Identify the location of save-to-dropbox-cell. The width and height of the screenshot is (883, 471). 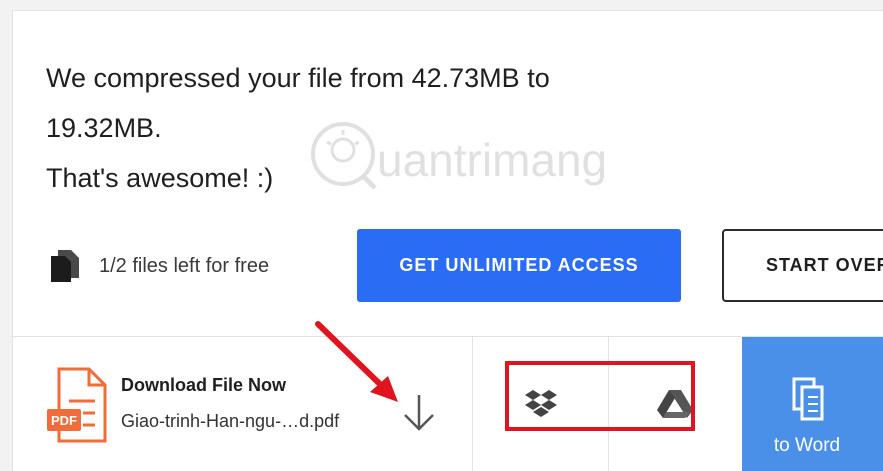
(541, 404).